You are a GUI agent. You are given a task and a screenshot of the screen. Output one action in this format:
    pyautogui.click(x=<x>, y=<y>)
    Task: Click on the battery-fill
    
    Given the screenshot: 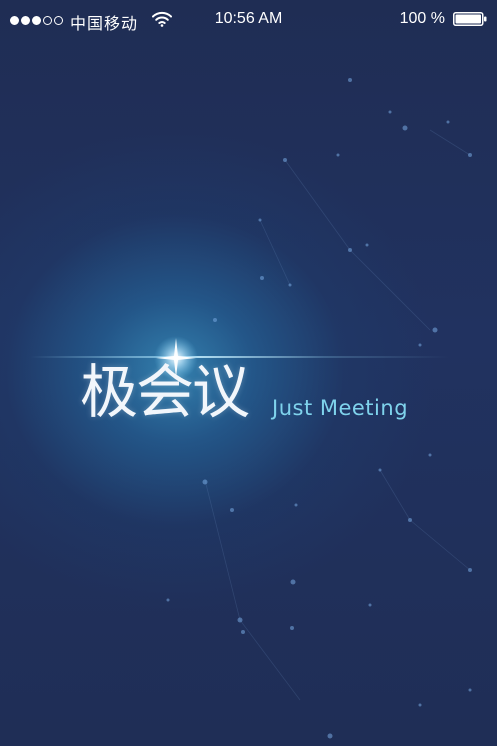 What is the action you would take?
    pyautogui.click(x=468, y=19)
    